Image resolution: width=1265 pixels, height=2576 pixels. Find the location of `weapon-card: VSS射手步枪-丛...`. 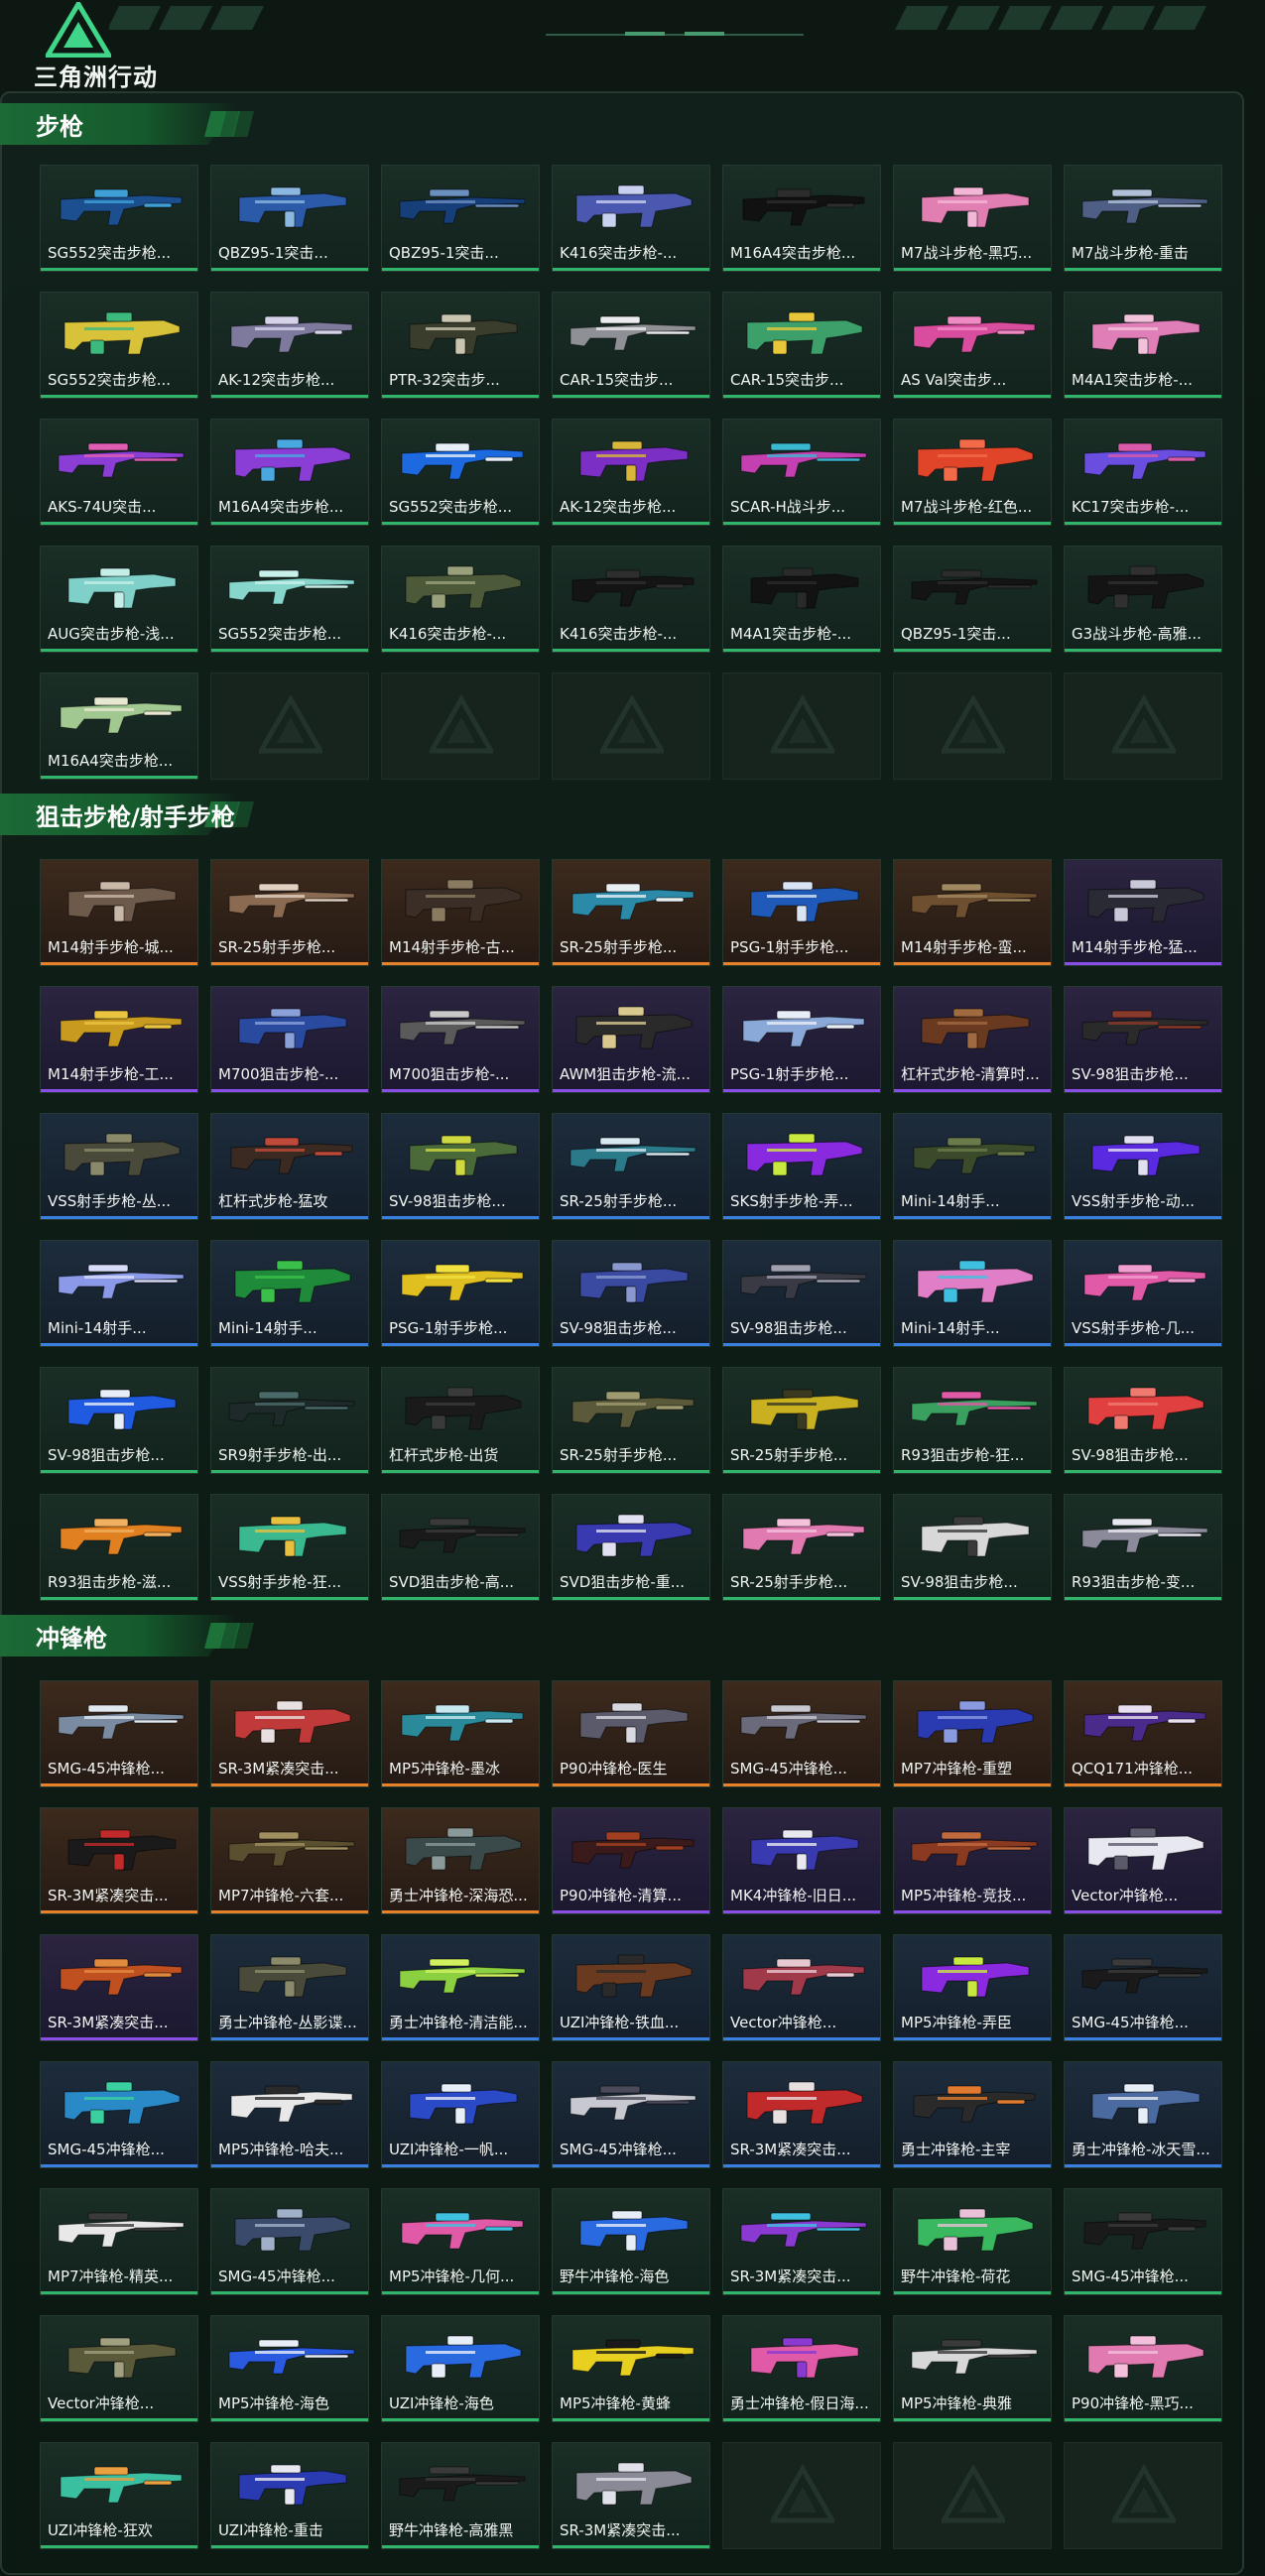

weapon-card: VSS射手步枪-丛... is located at coordinates (119, 1166).